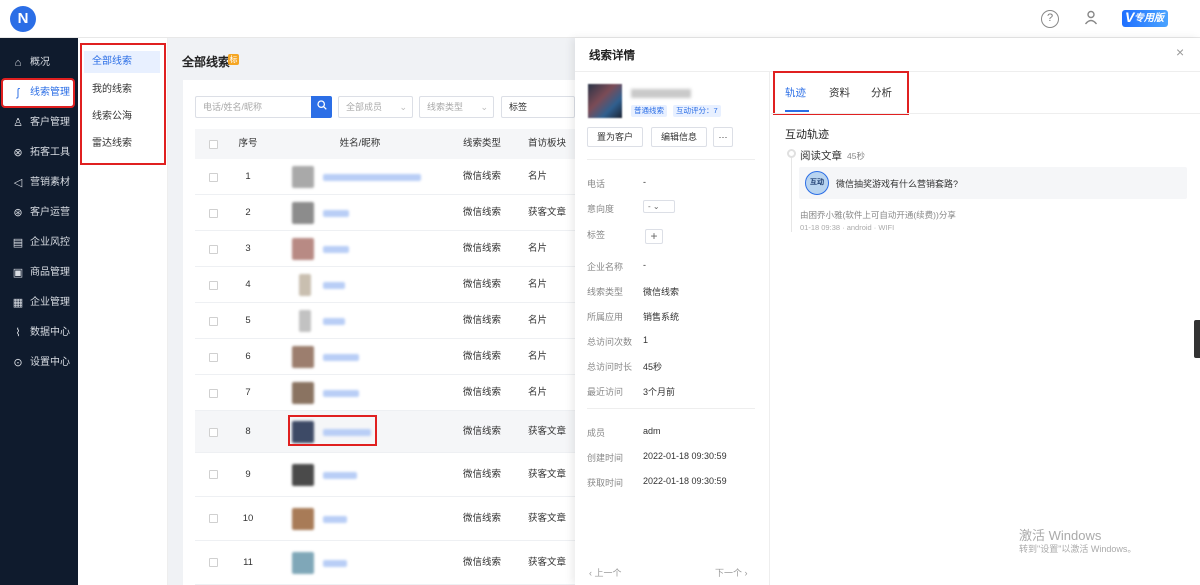 The height and width of the screenshot is (585, 1200). Describe the element at coordinates (39, 183) in the screenshot. I see `sidebar-item-materials: ◁ 营销素材` at that location.